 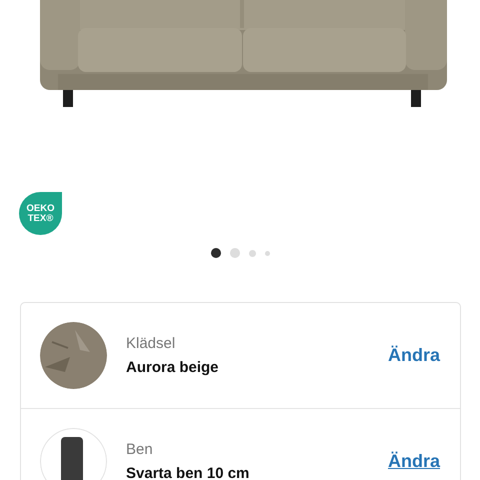 What do you see at coordinates (173, 367) in the screenshot?
I see `option-value: Aurora beige` at bounding box center [173, 367].